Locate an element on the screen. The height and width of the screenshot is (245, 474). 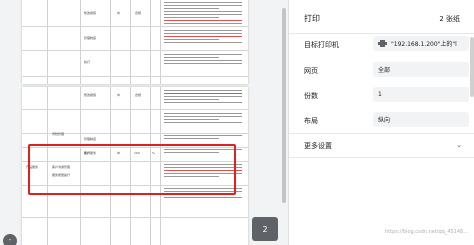
layout-label: 布局 is located at coordinates (311, 121).